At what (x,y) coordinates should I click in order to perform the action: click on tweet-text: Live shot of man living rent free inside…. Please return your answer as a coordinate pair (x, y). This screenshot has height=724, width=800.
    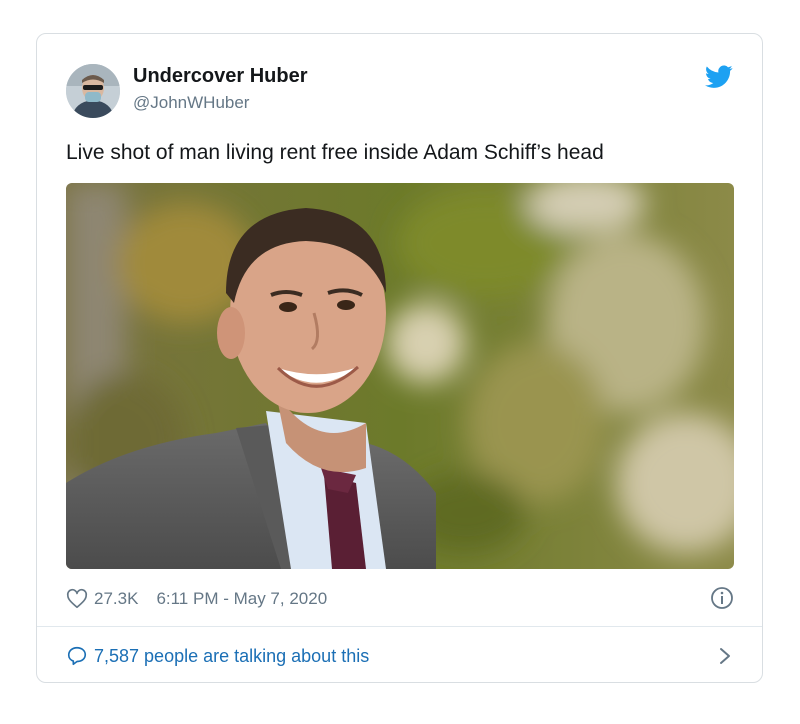
    Looking at the image, I should click on (335, 152).